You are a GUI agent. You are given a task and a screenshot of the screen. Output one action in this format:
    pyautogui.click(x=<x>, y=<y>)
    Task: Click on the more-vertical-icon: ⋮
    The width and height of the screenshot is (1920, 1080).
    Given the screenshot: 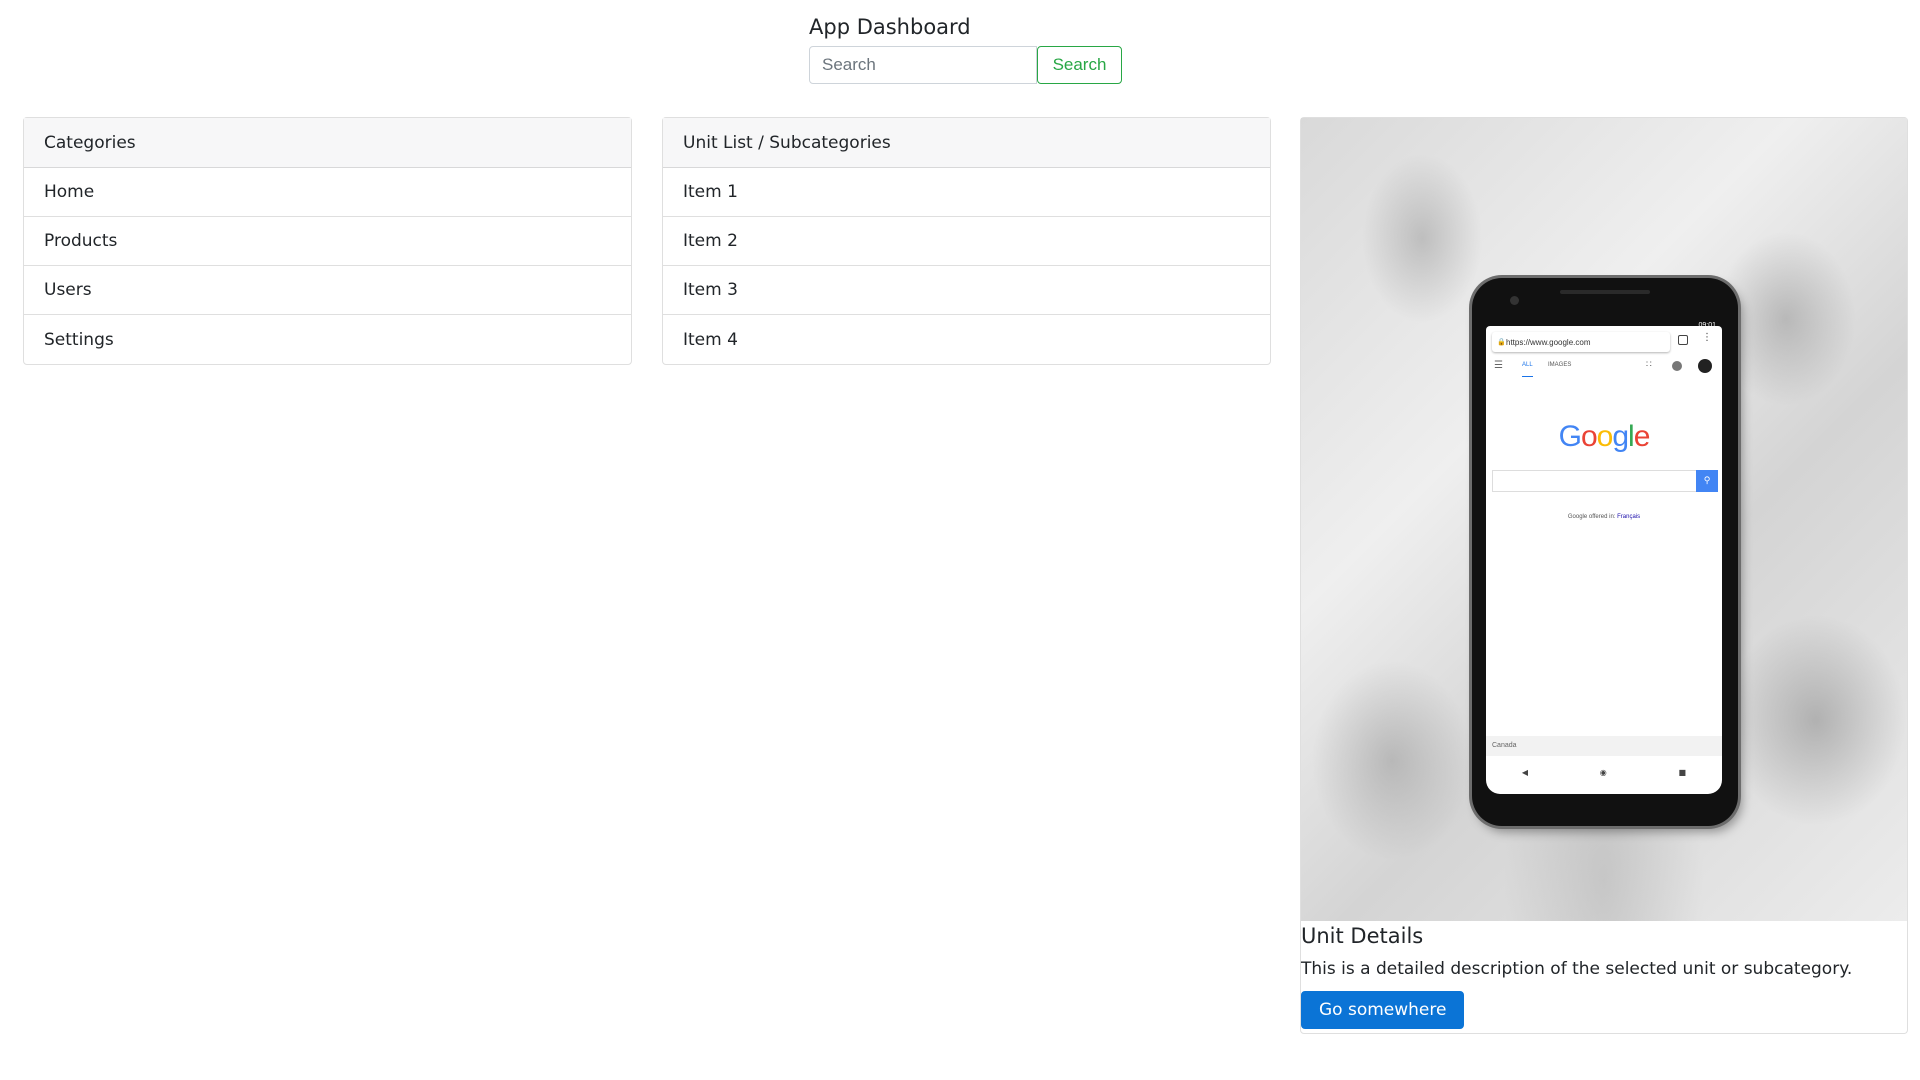 What is the action you would take?
    pyautogui.click(x=1707, y=337)
    